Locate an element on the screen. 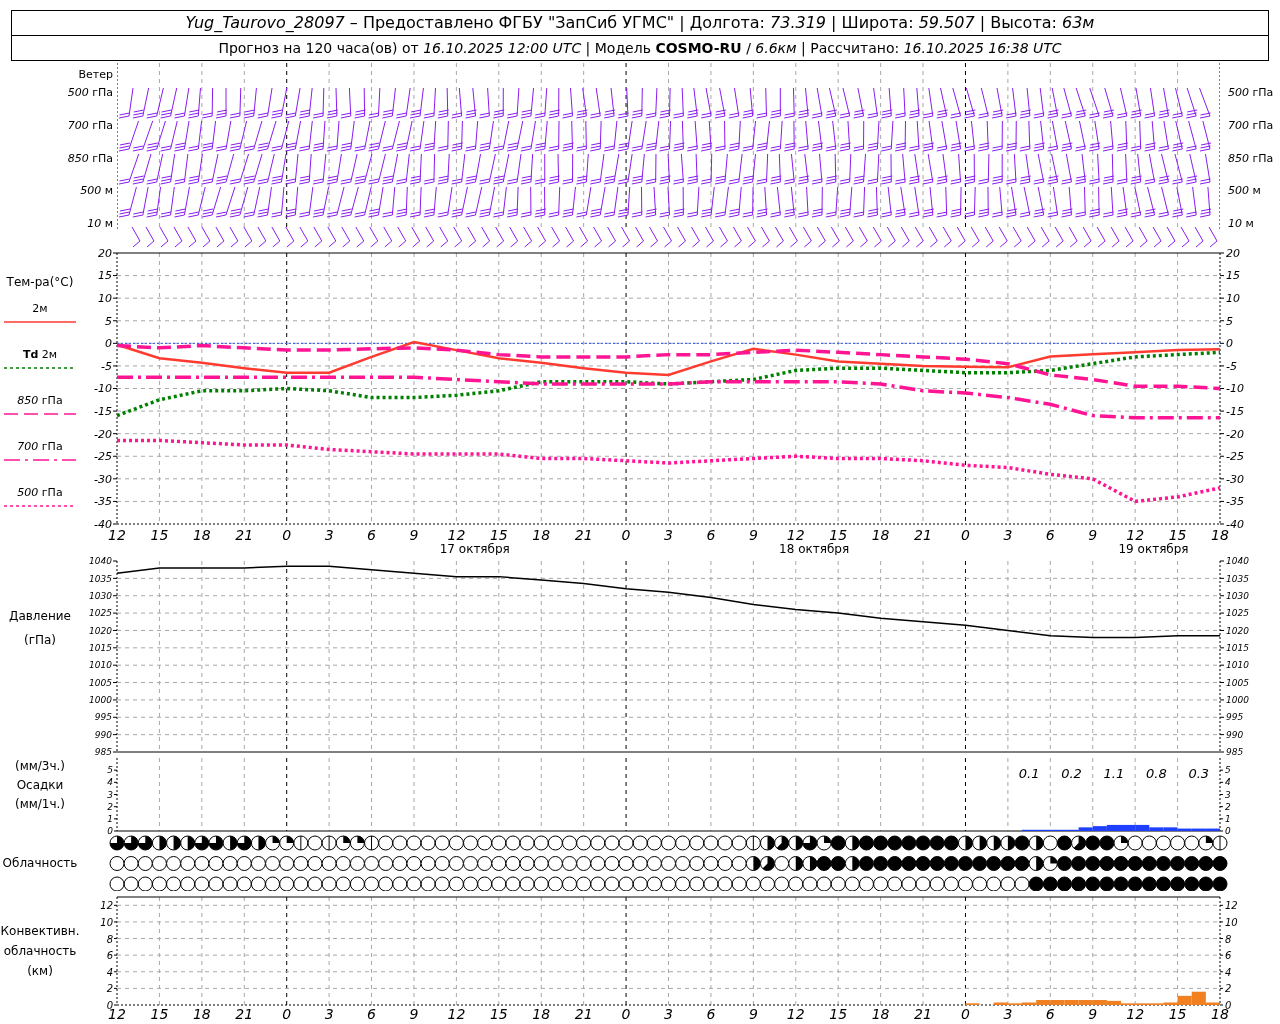 This screenshot has height=1024, width=1280. axis-tick-label: 1005 is located at coordinates (1237, 682).